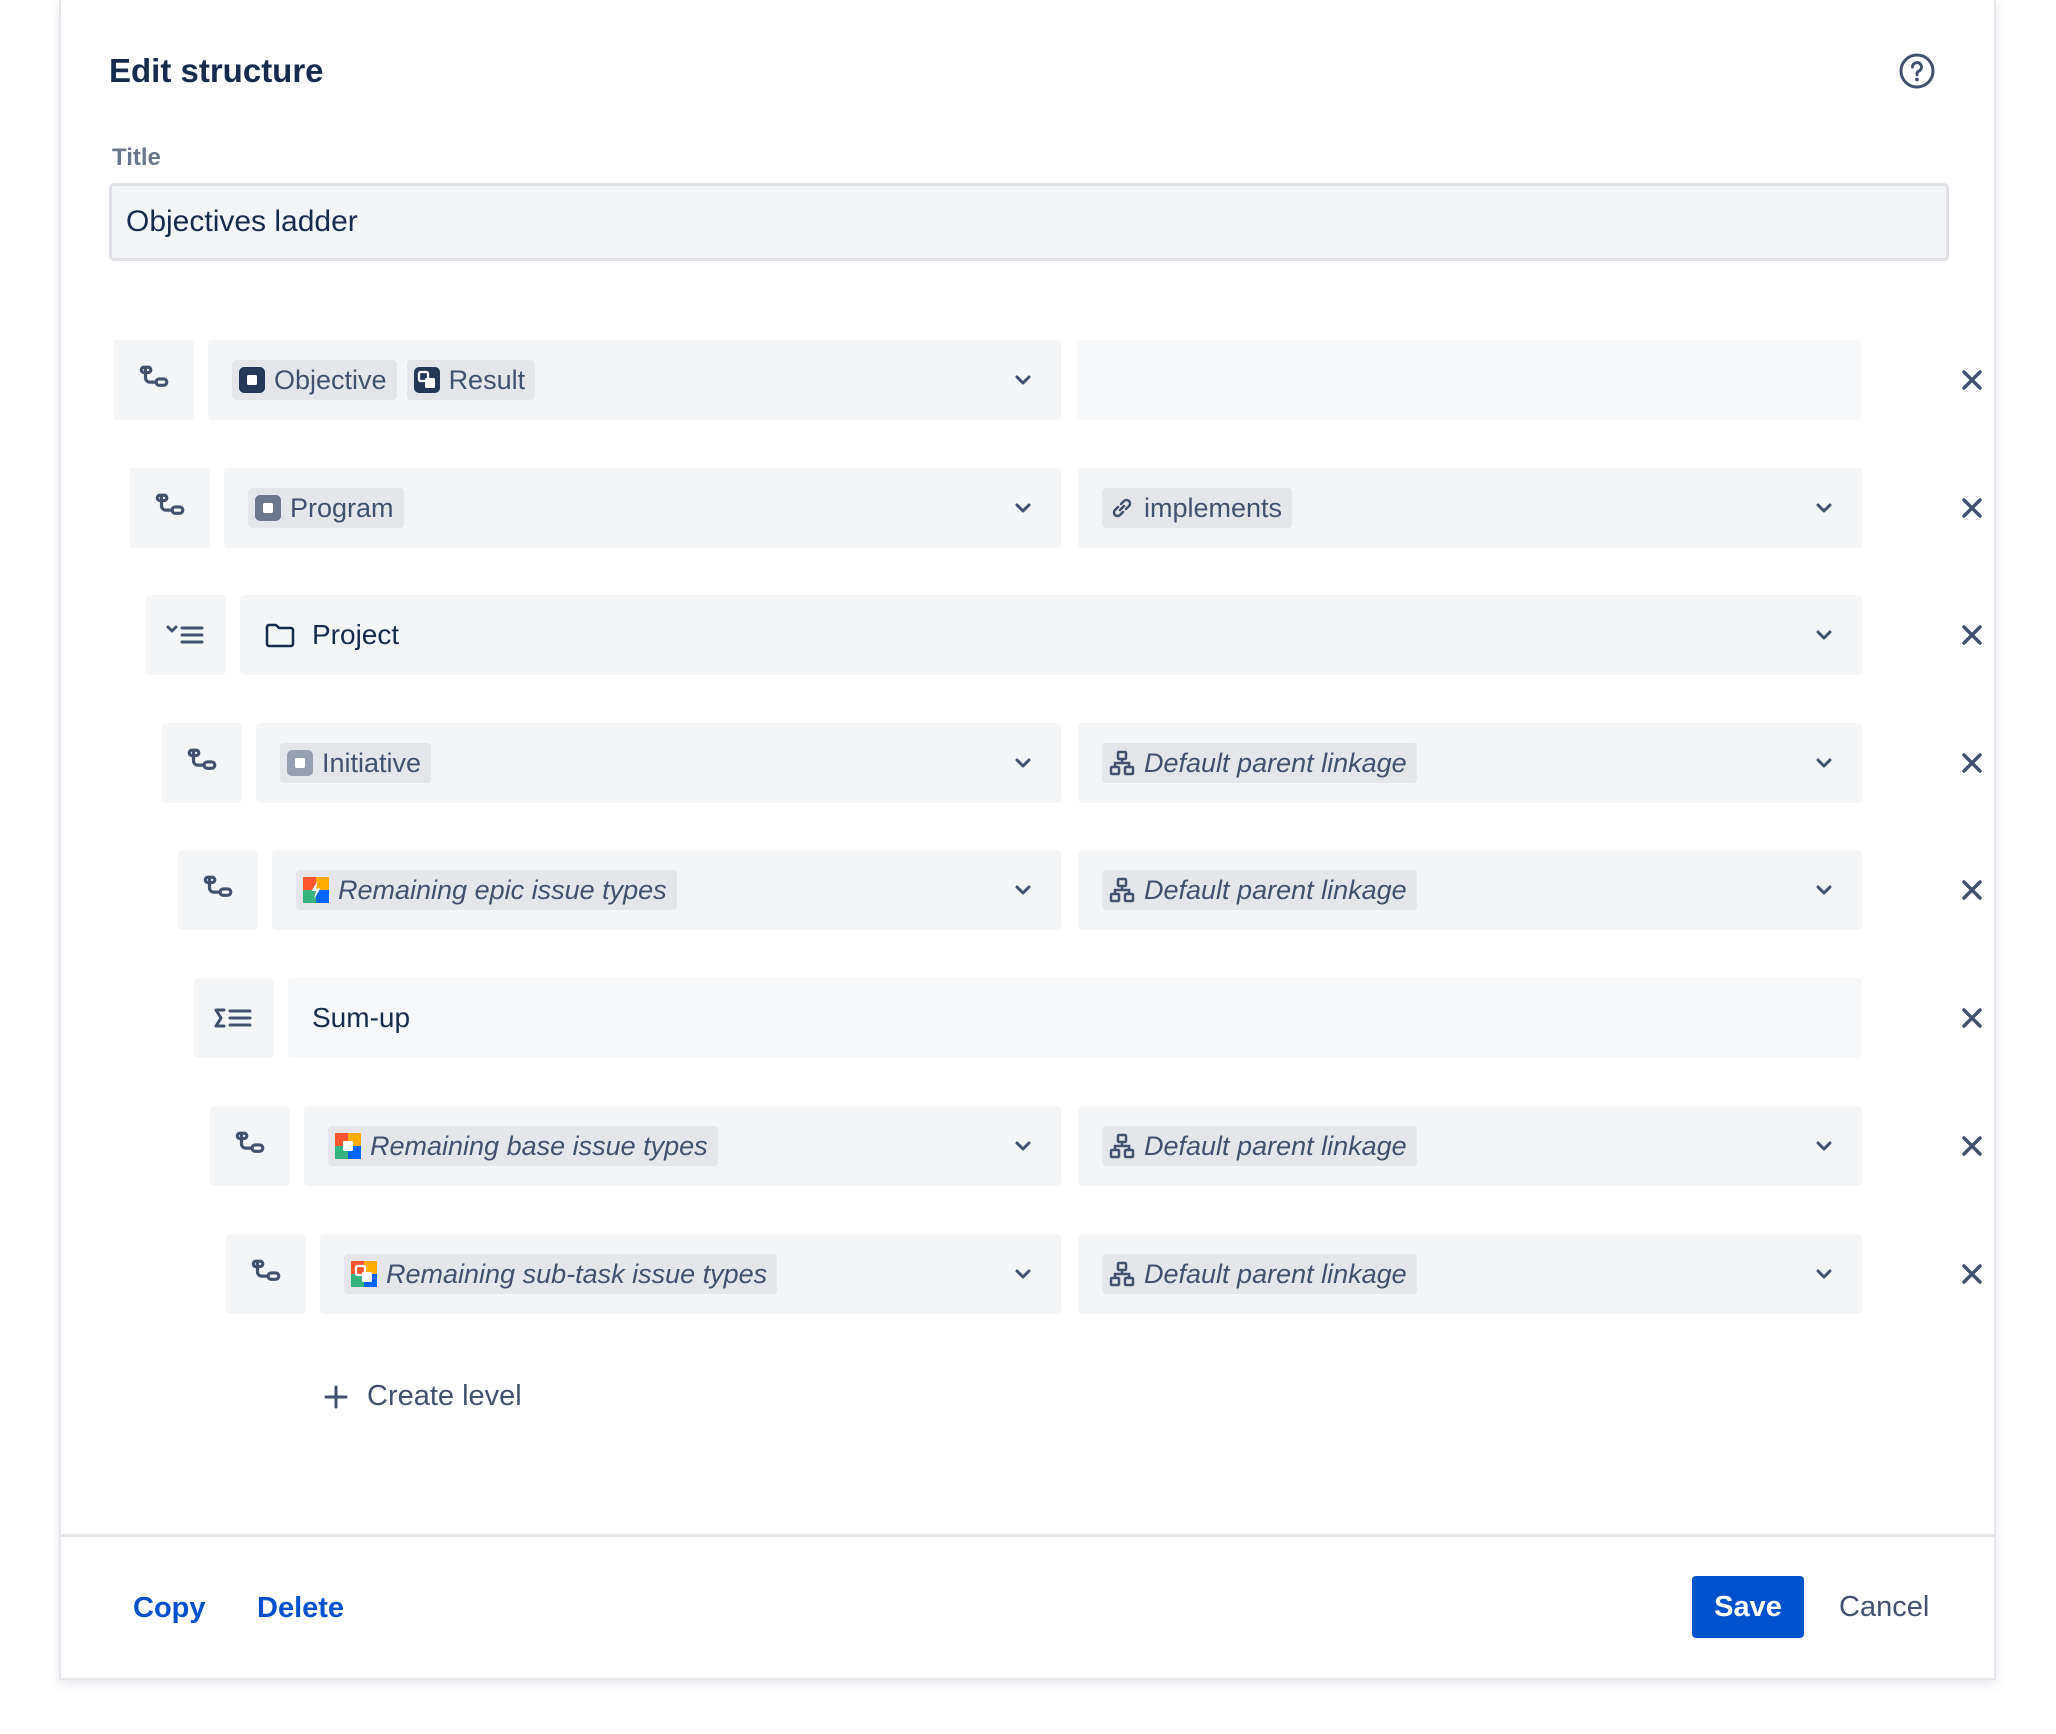  Describe the element at coordinates (364, 1274) in the screenshot. I see `subtask-types-icon` at that location.